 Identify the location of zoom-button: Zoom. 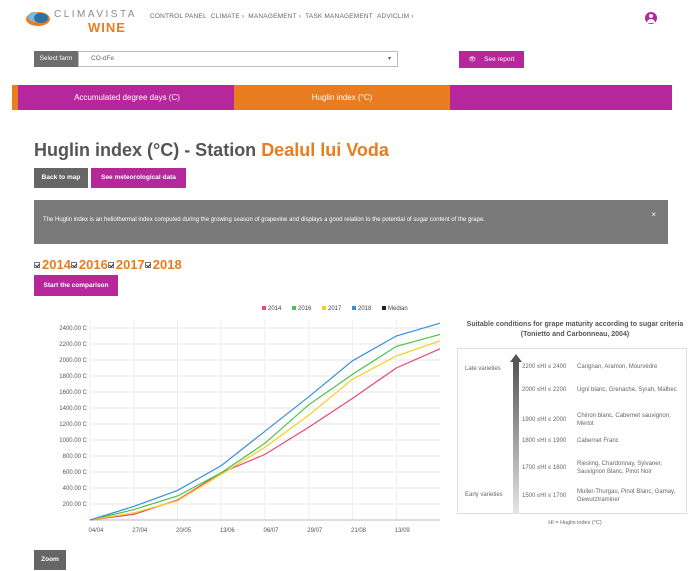
(50, 560).